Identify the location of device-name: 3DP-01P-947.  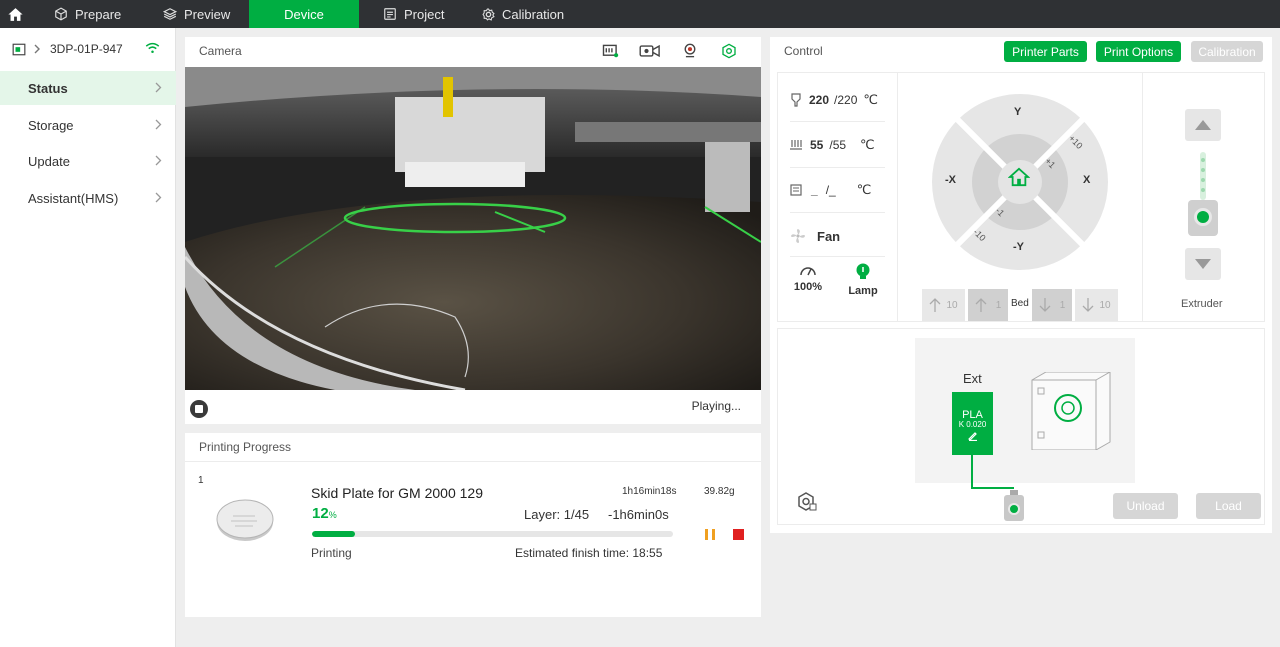
(86, 49).